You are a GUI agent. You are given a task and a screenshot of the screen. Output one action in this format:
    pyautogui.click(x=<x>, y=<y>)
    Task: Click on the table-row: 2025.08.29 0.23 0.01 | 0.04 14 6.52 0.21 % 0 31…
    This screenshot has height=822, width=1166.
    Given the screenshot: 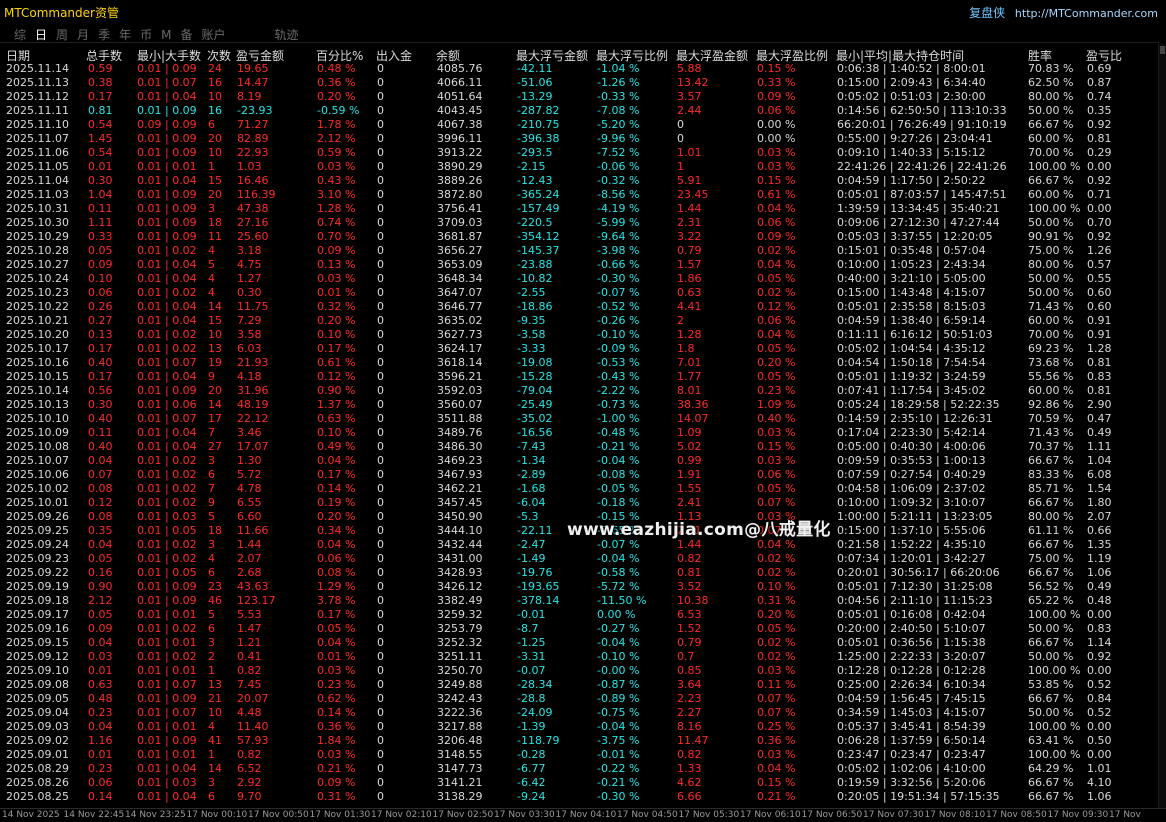 What is the action you would take?
    pyautogui.click(x=583, y=769)
    